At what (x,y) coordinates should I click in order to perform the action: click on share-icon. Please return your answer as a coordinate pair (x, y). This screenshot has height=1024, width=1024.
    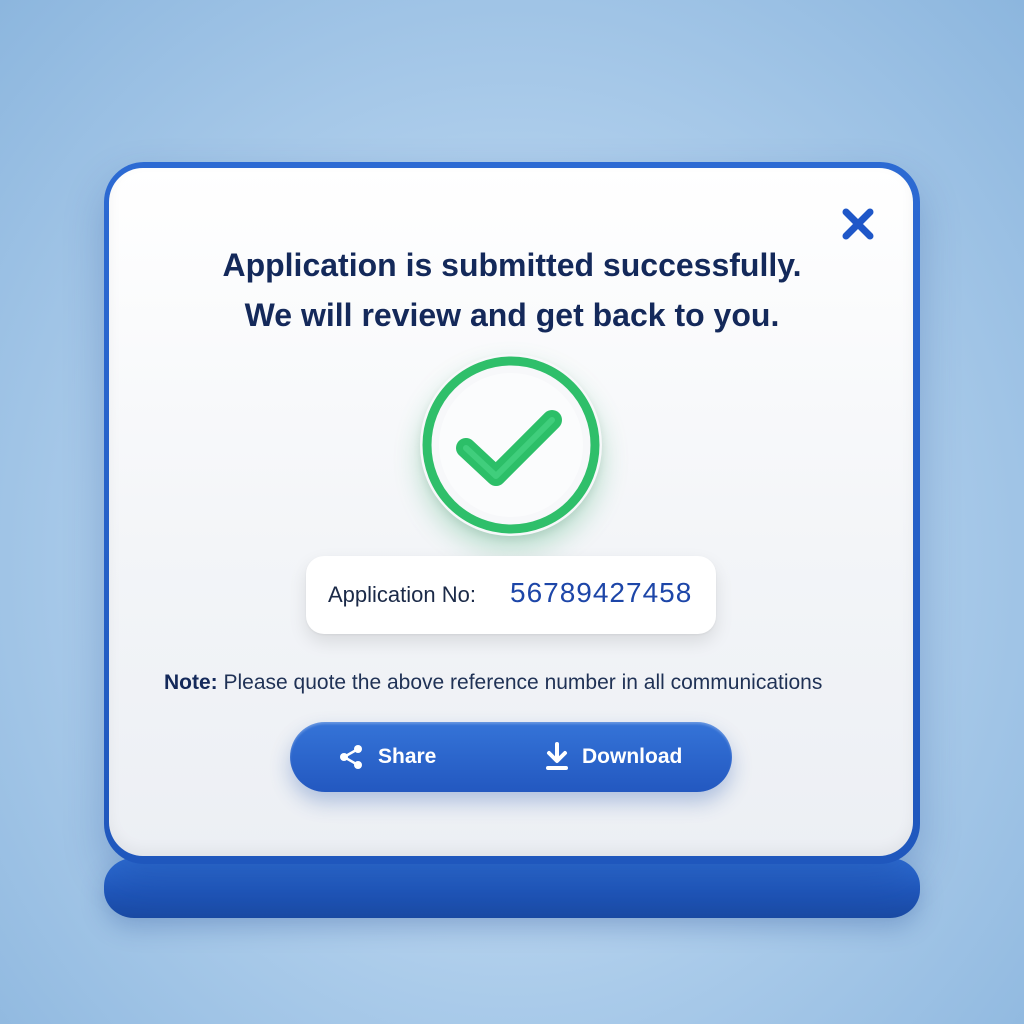
    Looking at the image, I should click on (352, 757).